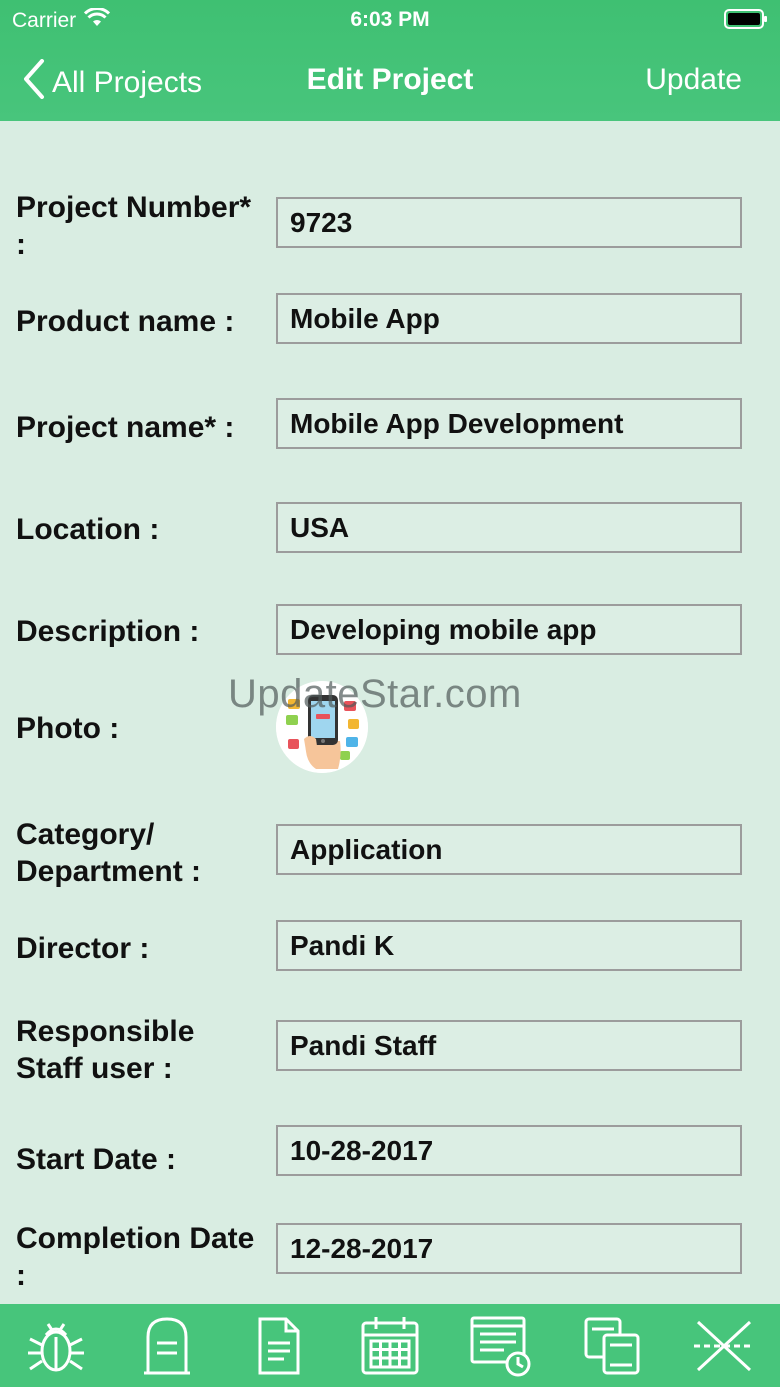 The width and height of the screenshot is (780, 1387). I want to click on staff-field: Pandi Staff, so click(509, 1045).